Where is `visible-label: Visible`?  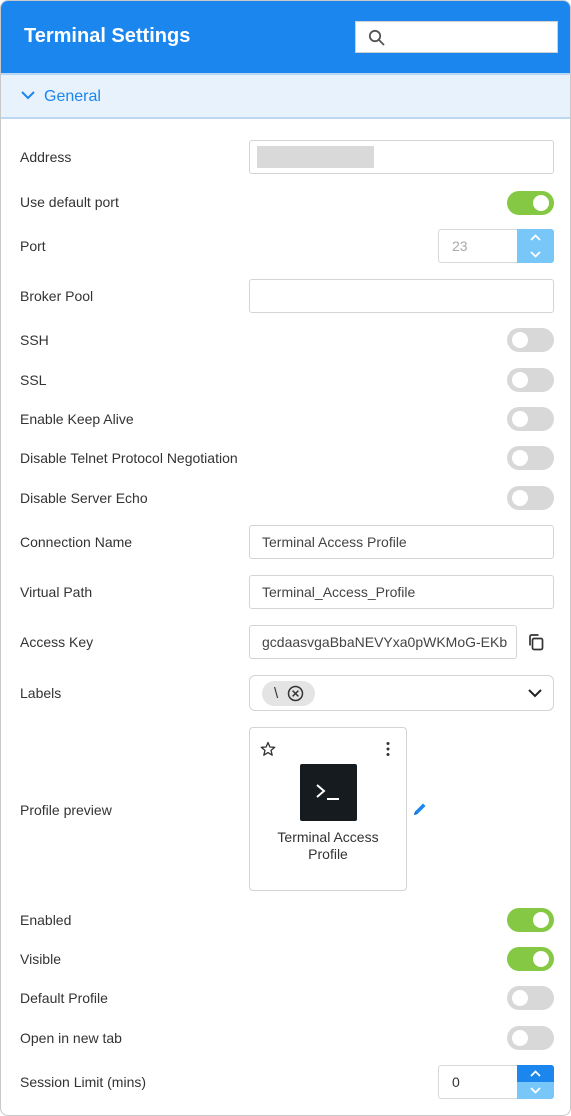 visible-label: Visible is located at coordinates (40, 959).